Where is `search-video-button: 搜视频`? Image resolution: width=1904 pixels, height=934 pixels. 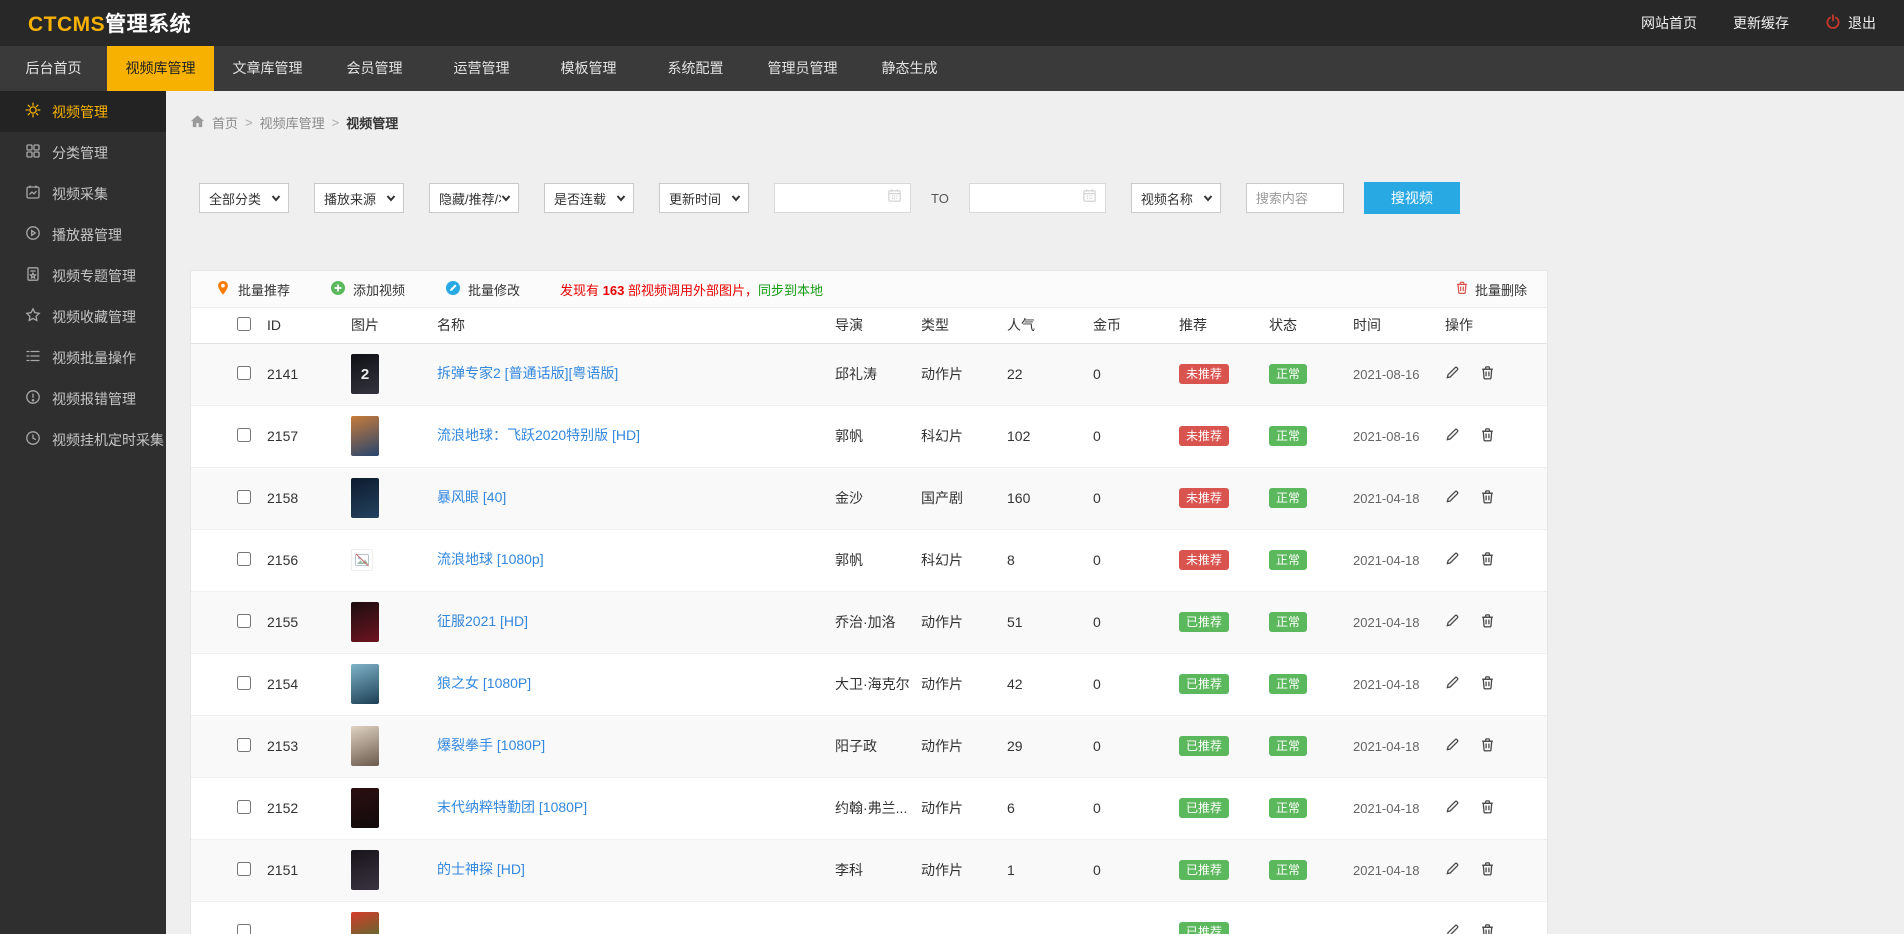 search-video-button: 搜视频 is located at coordinates (1411, 198).